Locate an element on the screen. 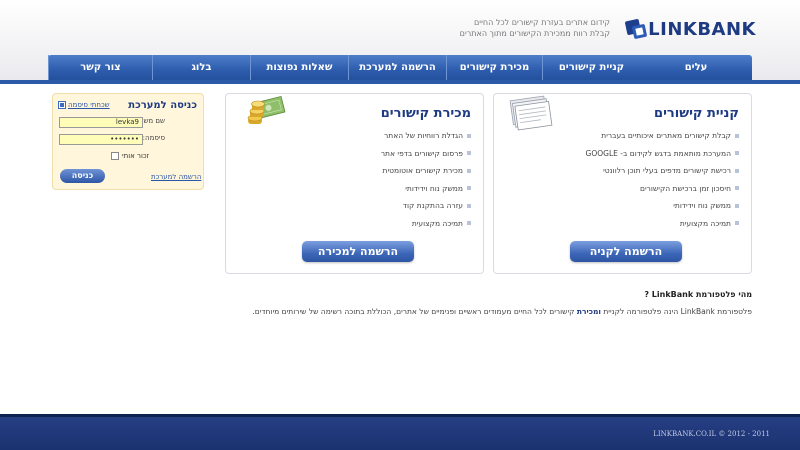  list-item: רכישת קישורים מדפים בעלי תוכן רלוונטי is located at coordinates (662, 171).